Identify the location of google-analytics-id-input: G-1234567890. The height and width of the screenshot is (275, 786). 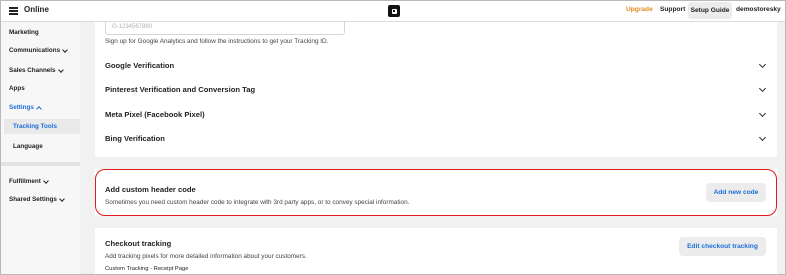
(225, 28).